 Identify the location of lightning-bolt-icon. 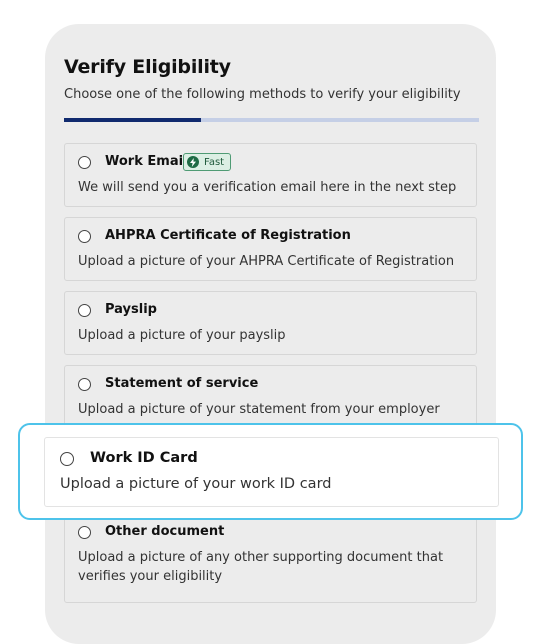
(193, 162).